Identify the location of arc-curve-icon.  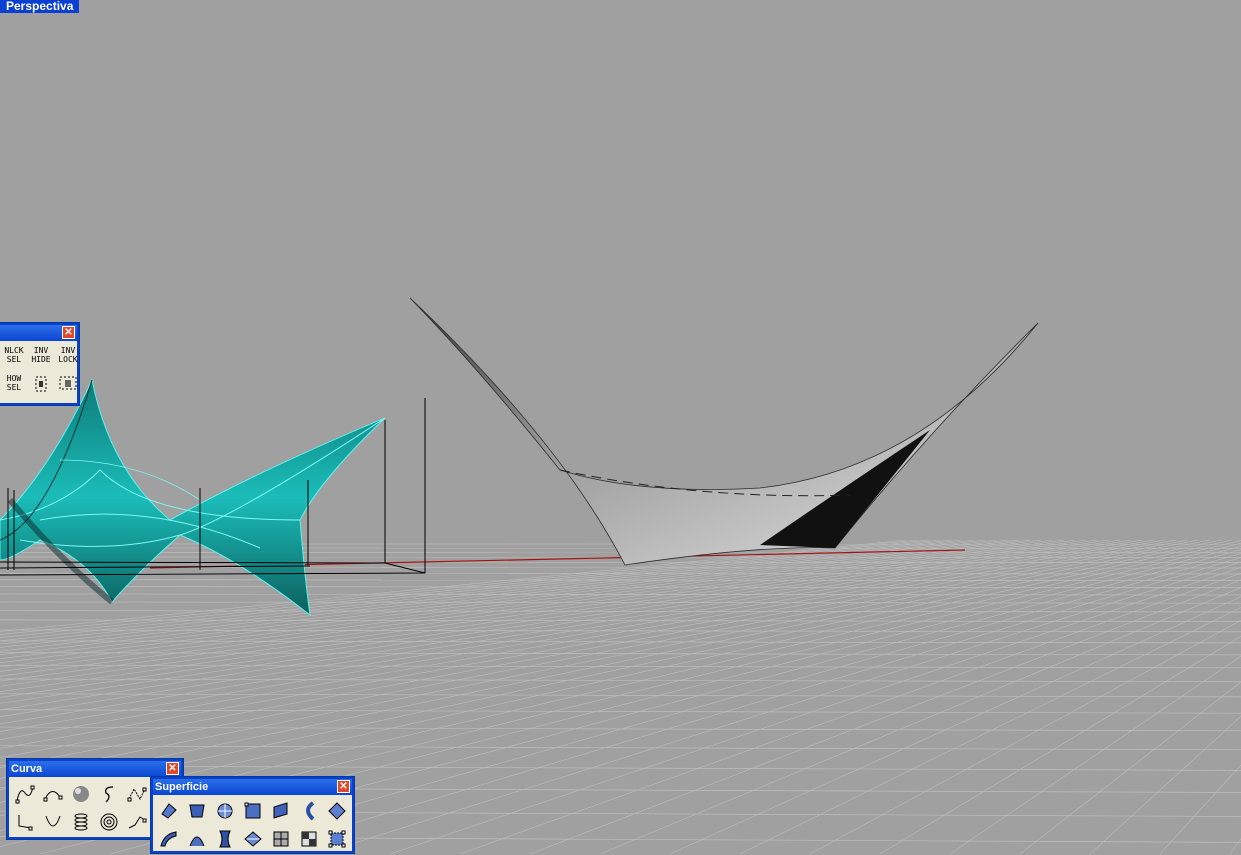
(53, 822).